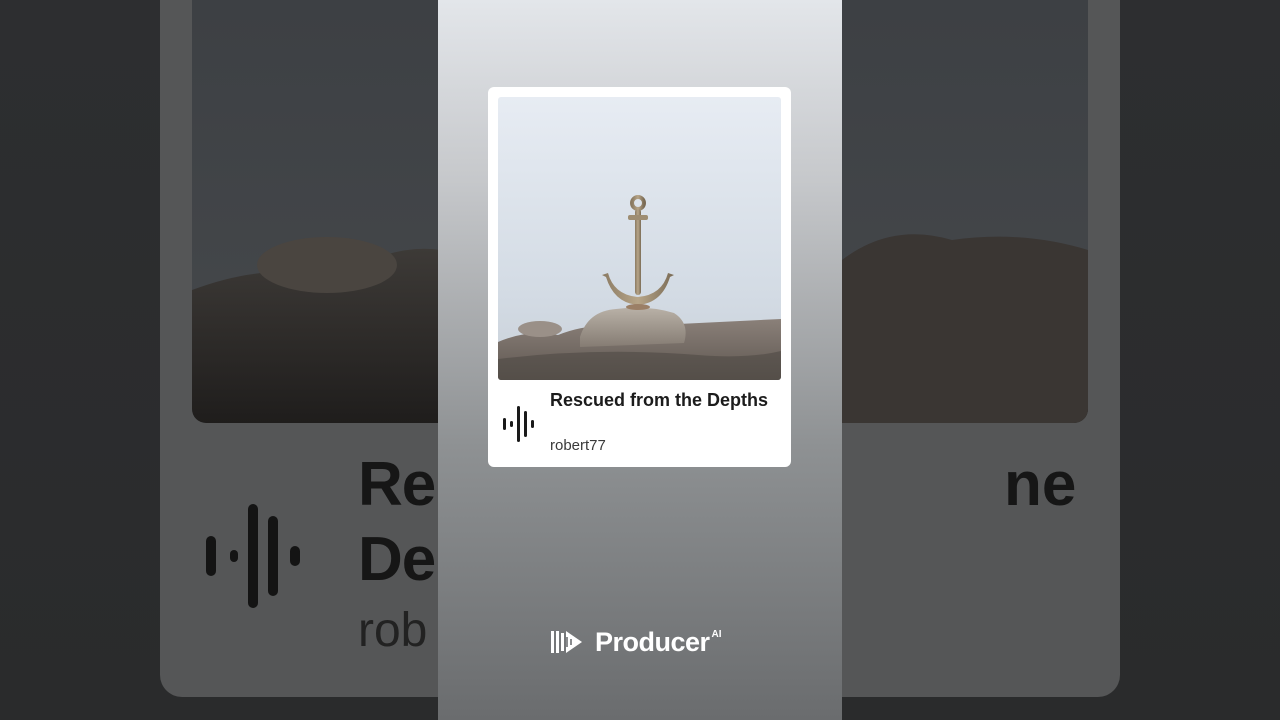  What do you see at coordinates (659, 400) in the screenshot?
I see `track-title: Rescued from the Depths` at bounding box center [659, 400].